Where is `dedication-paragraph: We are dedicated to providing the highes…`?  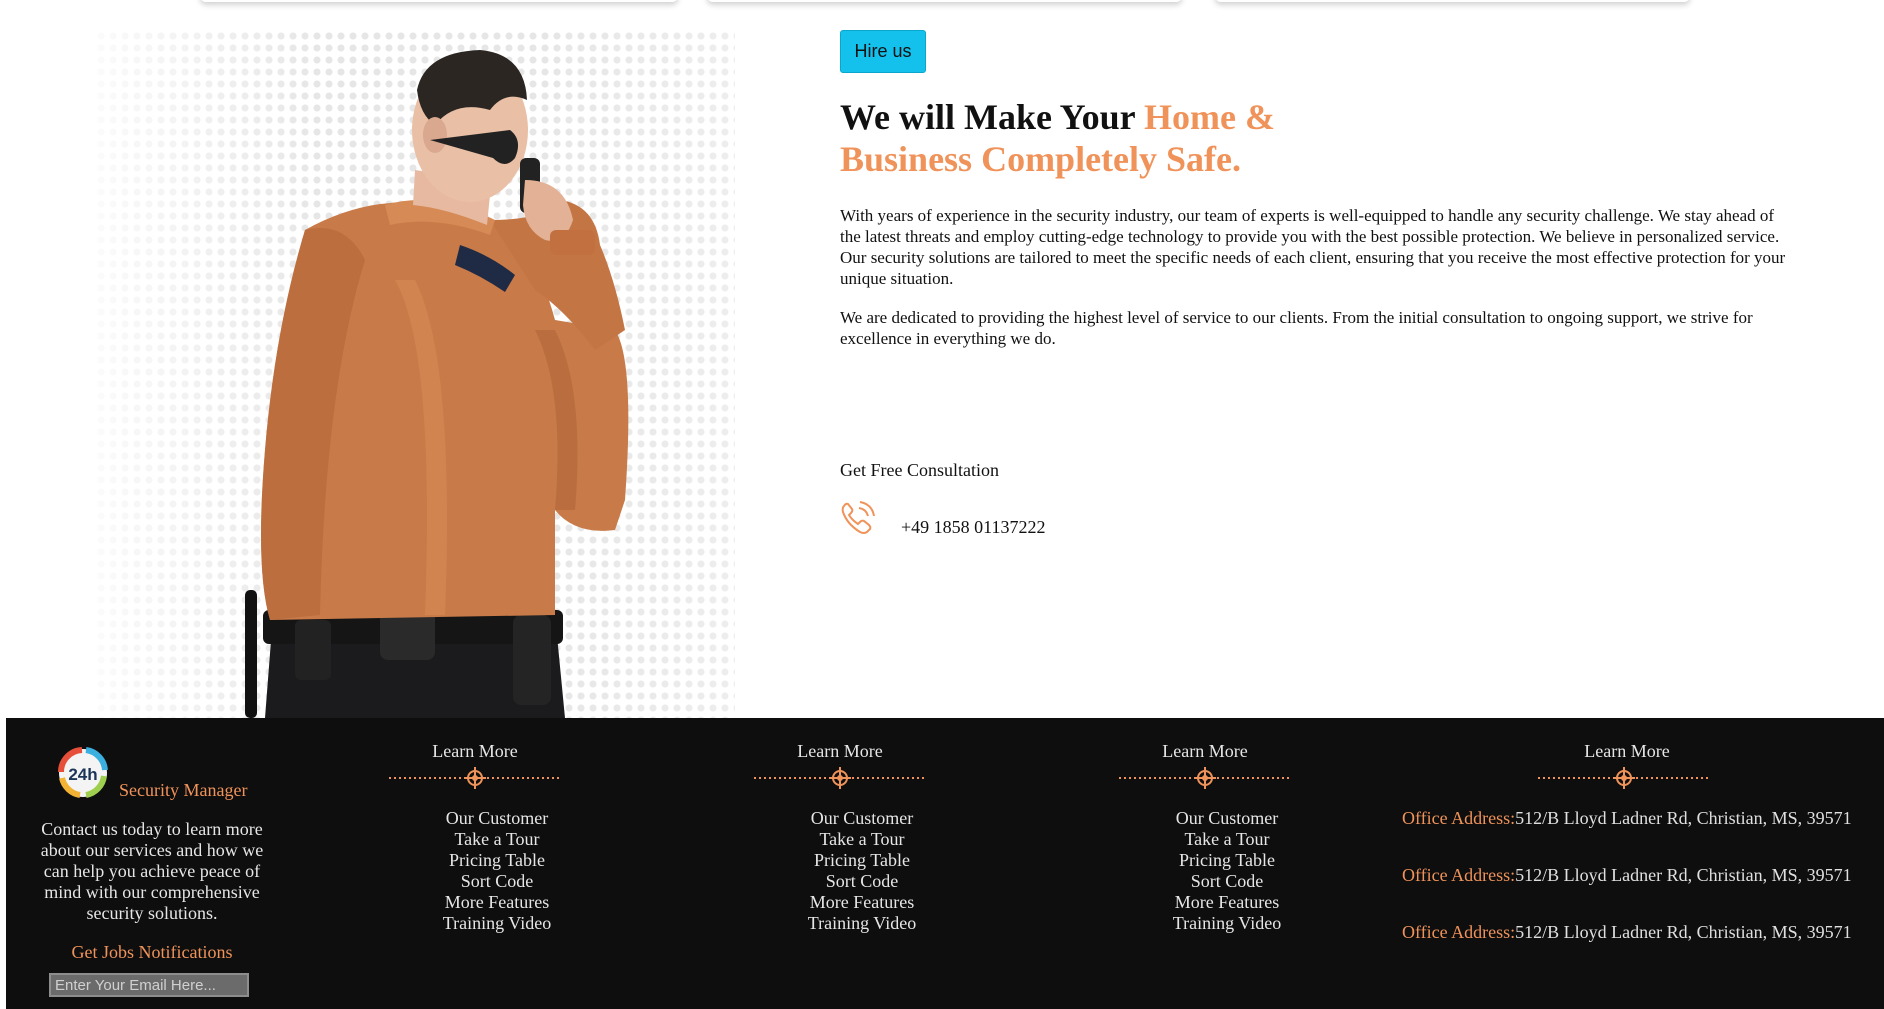 dedication-paragraph: We are dedicated to providing the highes… is located at coordinates (1296, 328).